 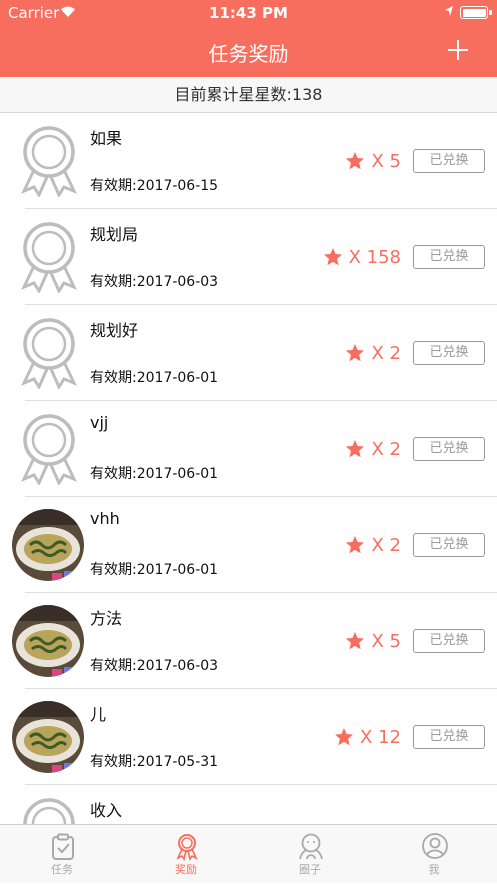 What do you see at coordinates (248, 257) in the screenshot?
I see `list-item: 规划局 有效期:2017-06-03 X 158 已兑换` at bounding box center [248, 257].